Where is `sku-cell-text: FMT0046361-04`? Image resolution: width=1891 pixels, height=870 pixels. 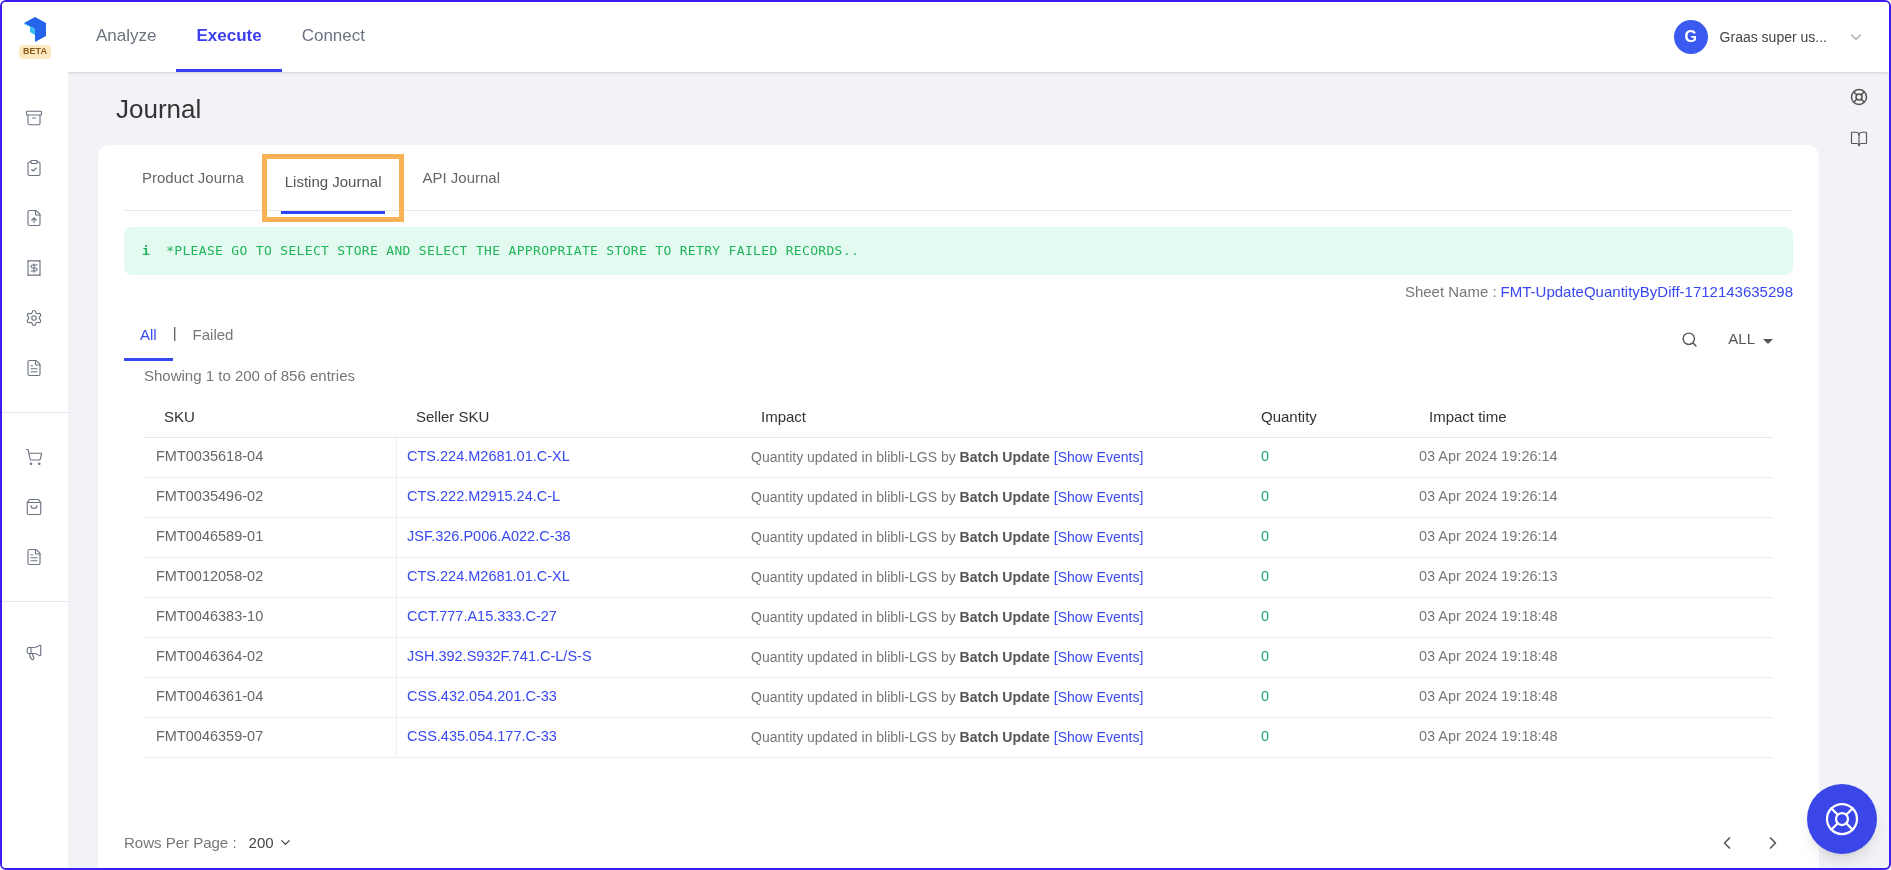
sku-cell-text: FMT0046361-04 is located at coordinates (210, 697).